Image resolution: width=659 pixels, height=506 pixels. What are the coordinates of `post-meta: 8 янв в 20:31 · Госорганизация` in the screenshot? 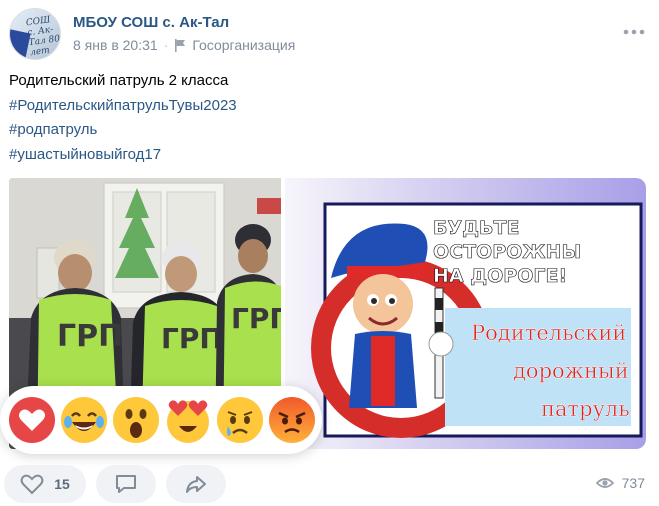 It's located at (184, 45).